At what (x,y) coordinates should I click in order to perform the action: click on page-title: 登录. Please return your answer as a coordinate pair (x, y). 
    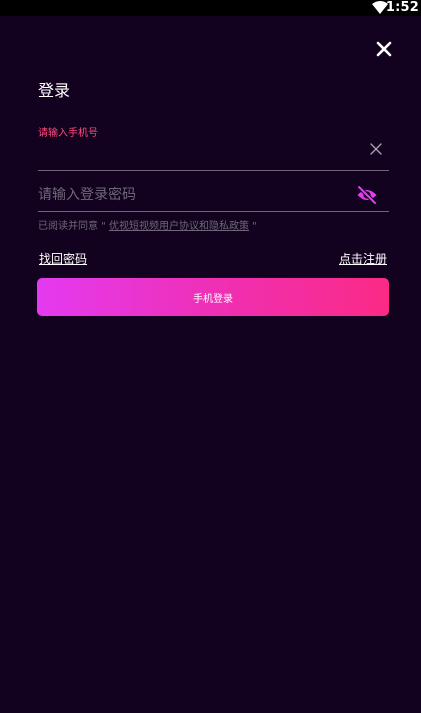
    Looking at the image, I should click on (54, 90).